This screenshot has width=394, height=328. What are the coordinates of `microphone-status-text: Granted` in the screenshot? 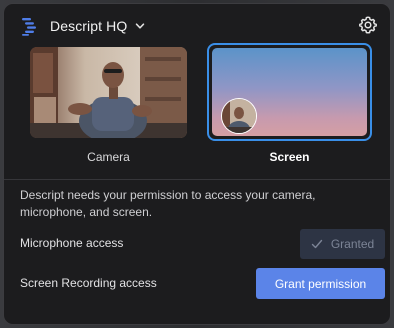 It's located at (352, 244).